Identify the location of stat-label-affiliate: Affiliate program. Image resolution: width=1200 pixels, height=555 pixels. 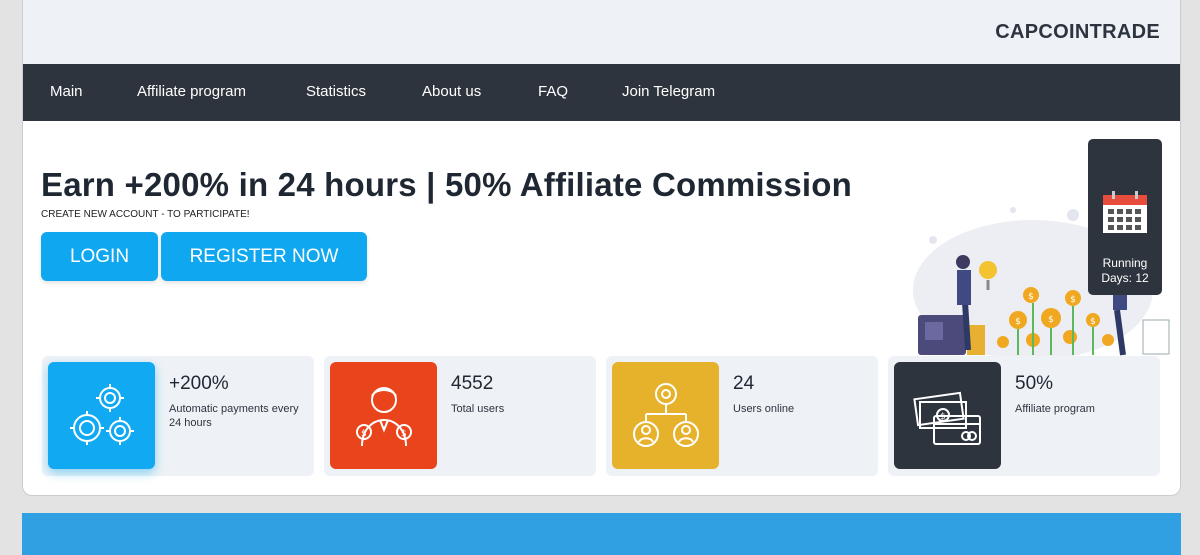
(1055, 409).